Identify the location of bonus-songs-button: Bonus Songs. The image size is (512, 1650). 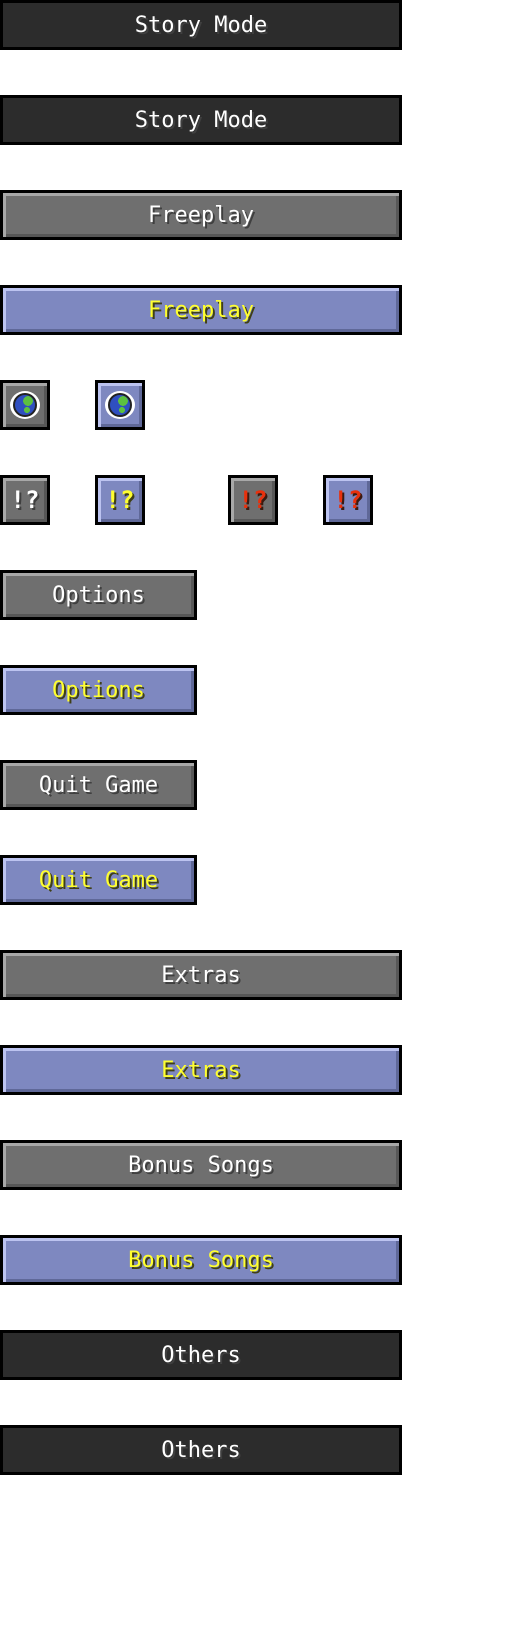
(201, 1165).